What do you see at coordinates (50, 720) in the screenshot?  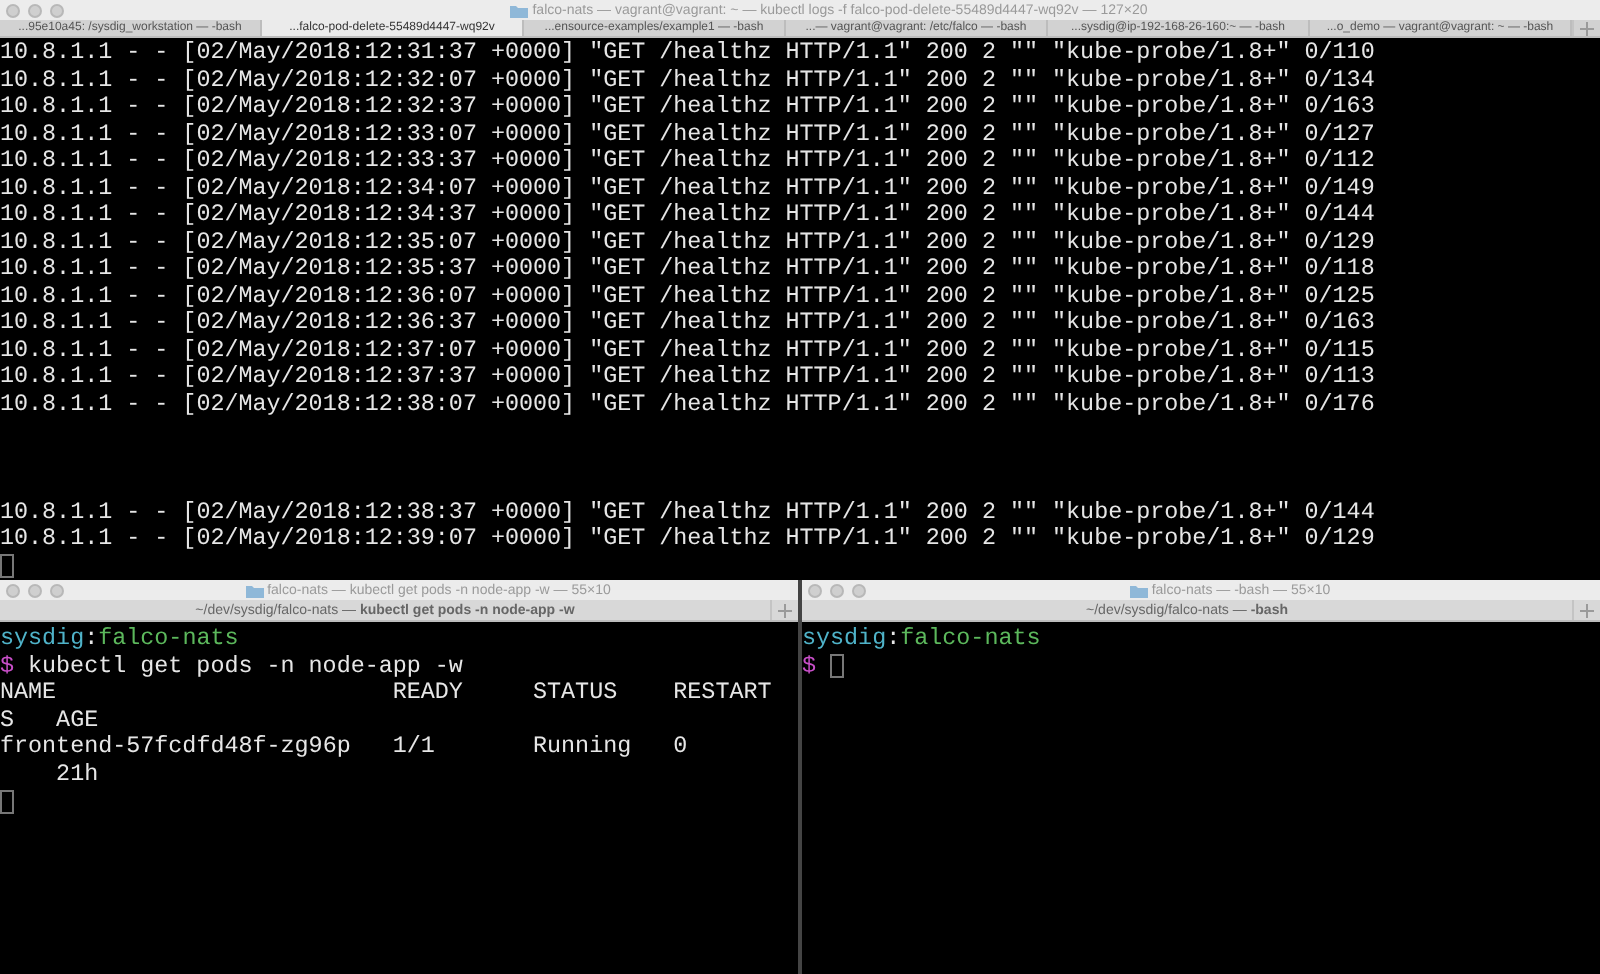 I see `terminal-line: S AGE` at bounding box center [50, 720].